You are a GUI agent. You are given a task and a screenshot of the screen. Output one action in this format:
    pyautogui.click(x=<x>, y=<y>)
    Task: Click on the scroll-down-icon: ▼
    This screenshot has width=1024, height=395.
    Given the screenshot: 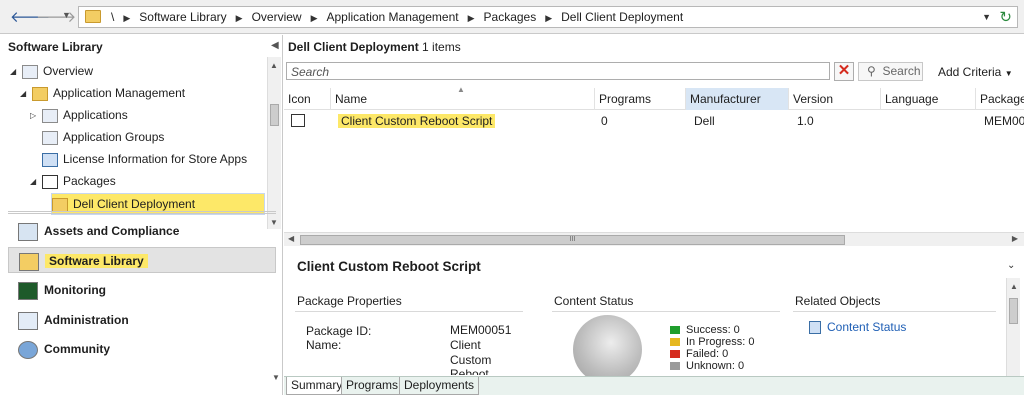 What is the action you would take?
    pyautogui.click(x=276, y=377)
    